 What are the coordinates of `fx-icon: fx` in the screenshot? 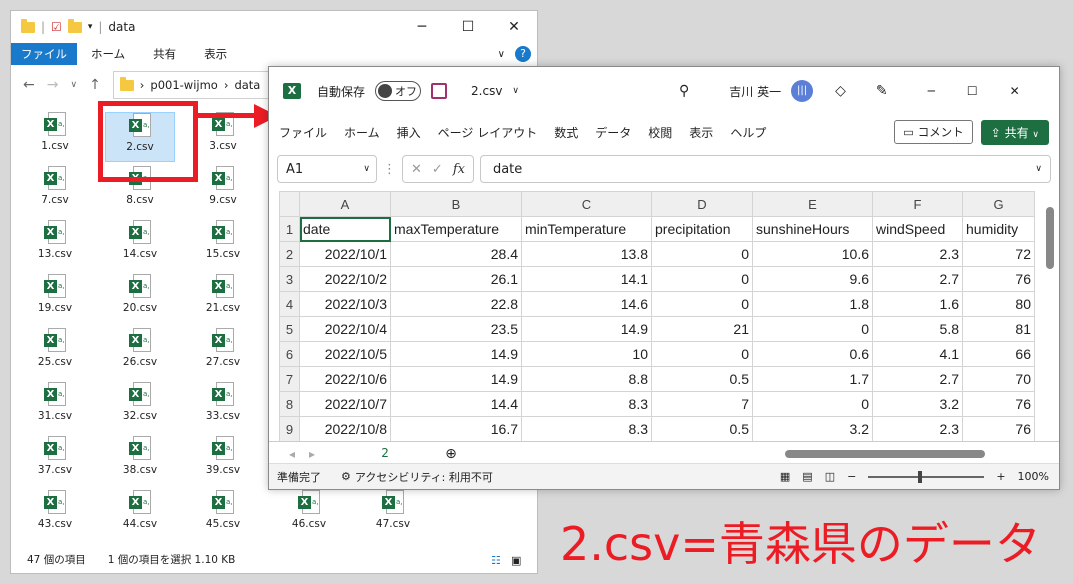 It's located at (459, 169).